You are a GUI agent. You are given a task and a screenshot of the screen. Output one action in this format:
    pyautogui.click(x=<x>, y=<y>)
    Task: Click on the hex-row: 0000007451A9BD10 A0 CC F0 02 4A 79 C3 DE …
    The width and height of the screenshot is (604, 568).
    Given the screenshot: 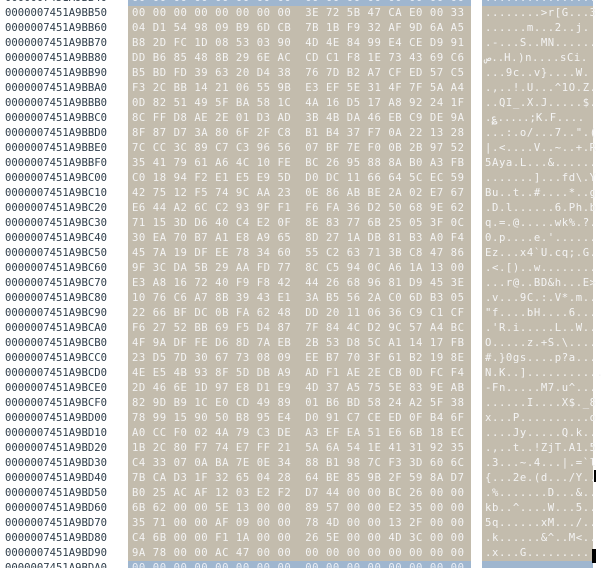 What is the action you would take?
    pyautogui.click(x=302, y=433)
    